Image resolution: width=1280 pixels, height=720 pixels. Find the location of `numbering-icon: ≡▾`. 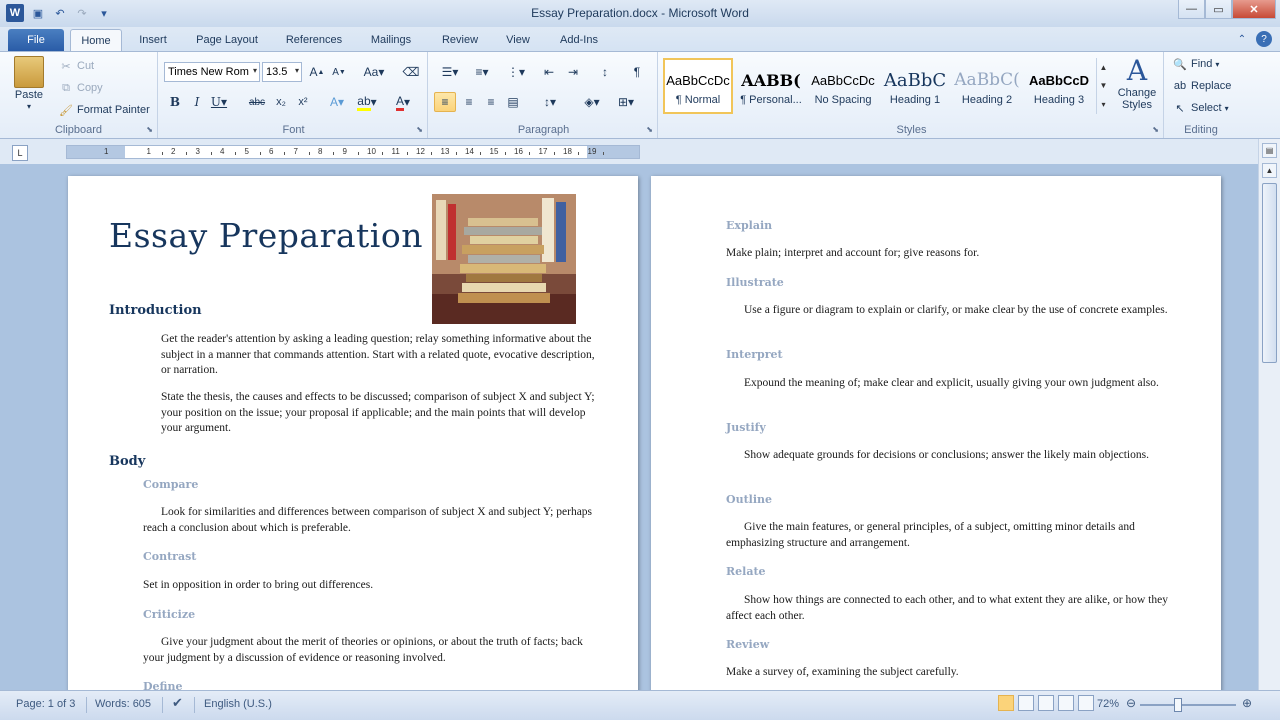

numbering-icon: ≡▾ is located at coordinates (482, 72).